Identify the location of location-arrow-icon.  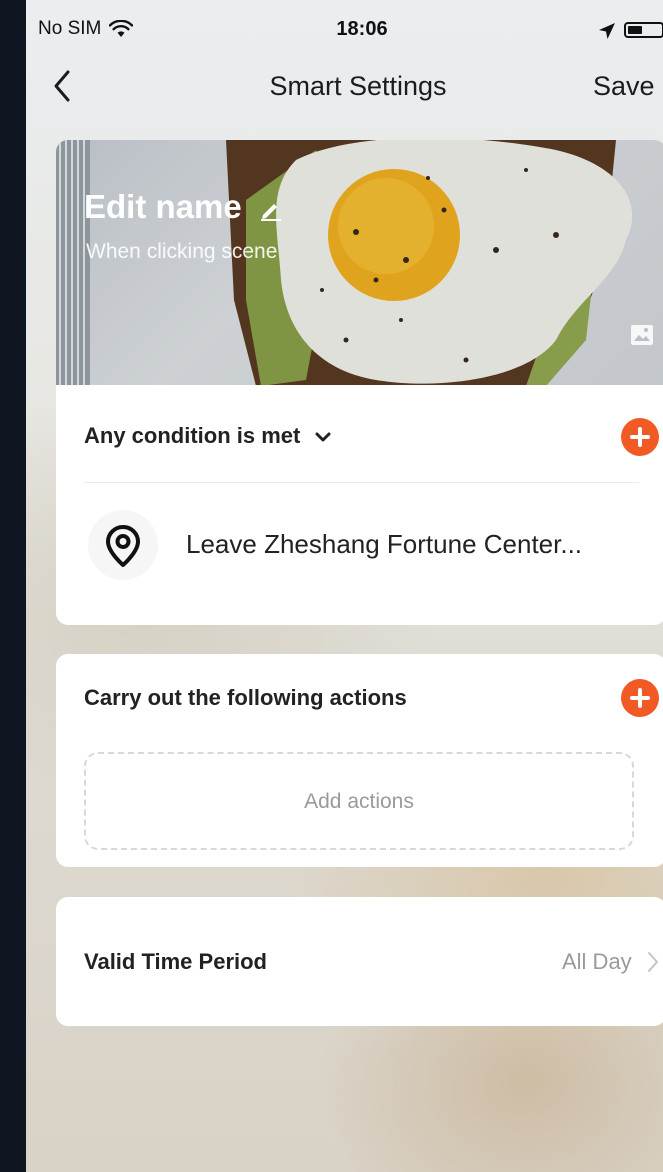
(607, 31).